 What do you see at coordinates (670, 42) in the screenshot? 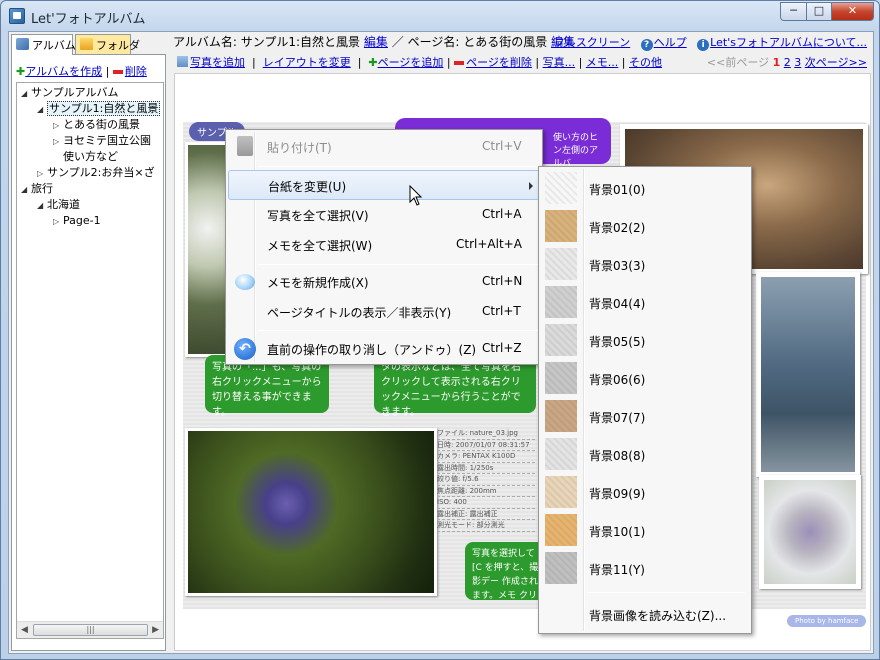
I see `help-link: ヘルプ` at bounding box center [670, 42].